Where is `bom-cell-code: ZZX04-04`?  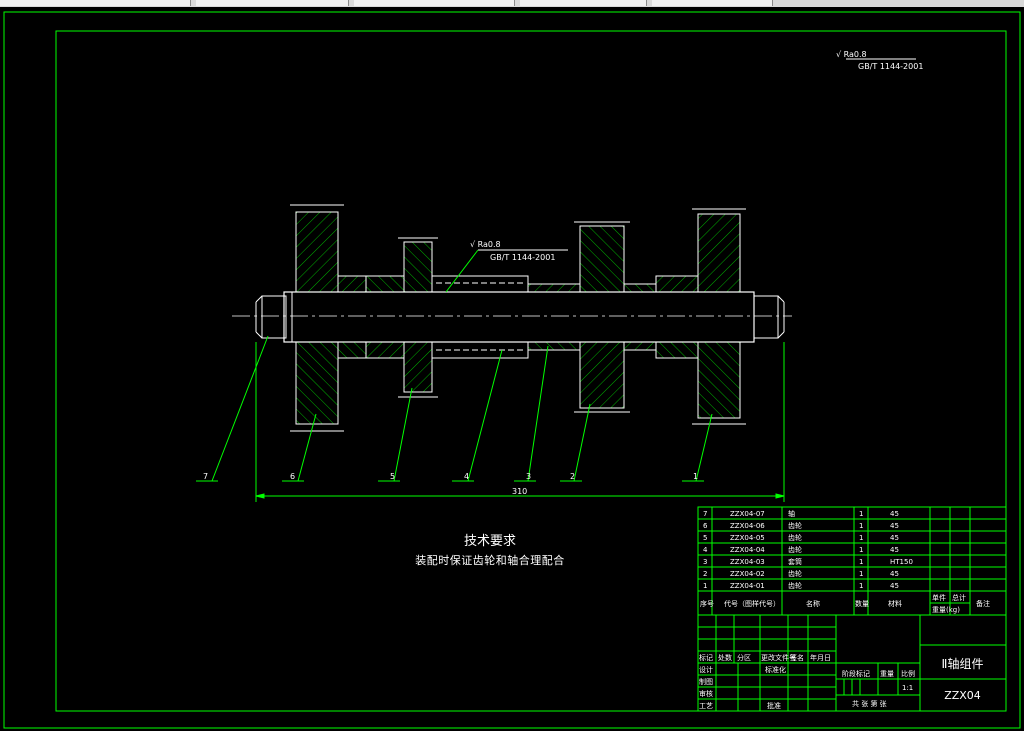 bom-cell-code: ZZX04-04 is located at coordinates (747, 550).